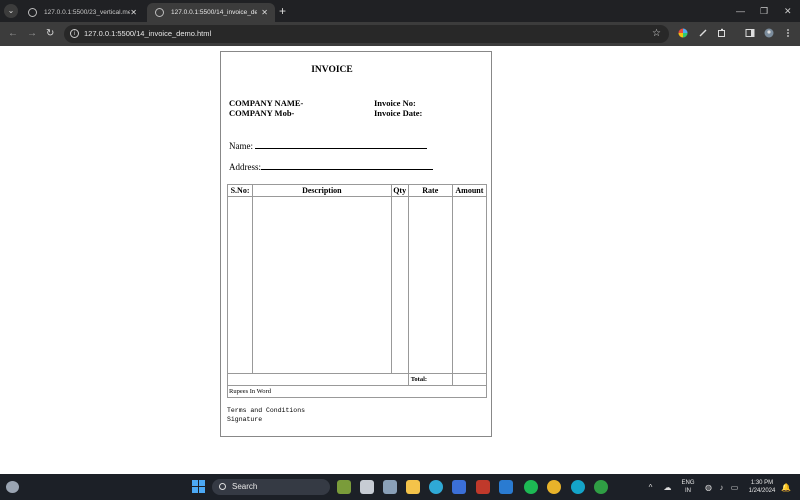 The image size is (800, 500). I want to click on total-row: Total:, so click(357, 379).